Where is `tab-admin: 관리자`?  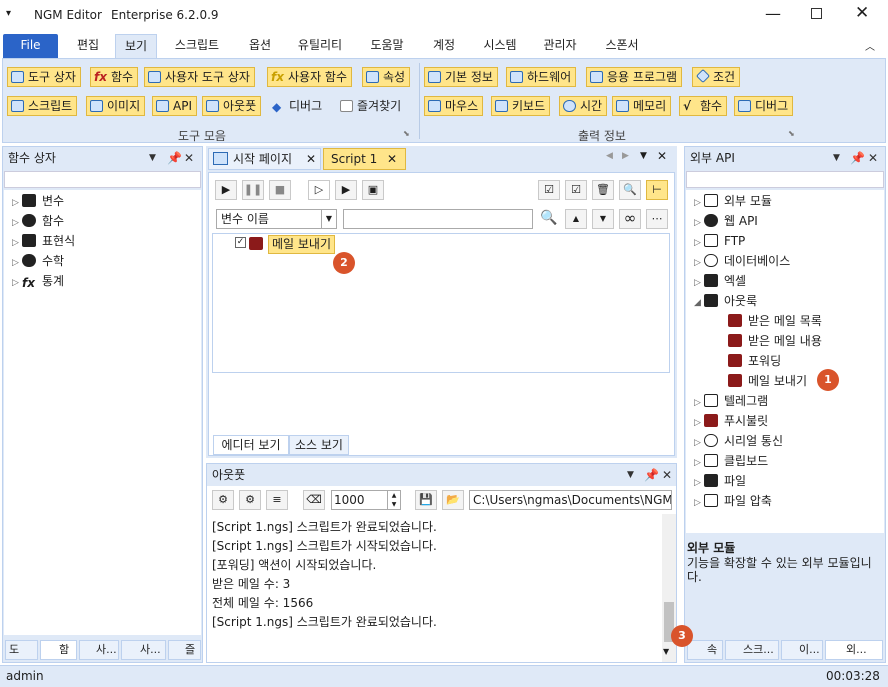
tab-admin: 관리자 is located at coordinates (560, 46).